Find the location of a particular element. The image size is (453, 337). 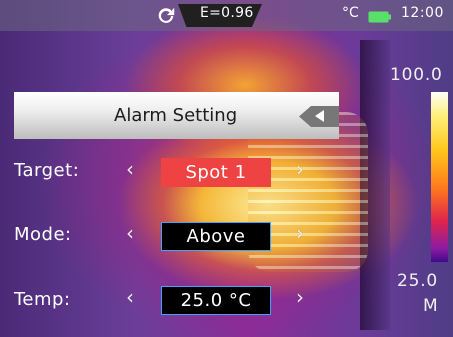

mode-chevron-right-icon: › is located at coordinates (300, 233).